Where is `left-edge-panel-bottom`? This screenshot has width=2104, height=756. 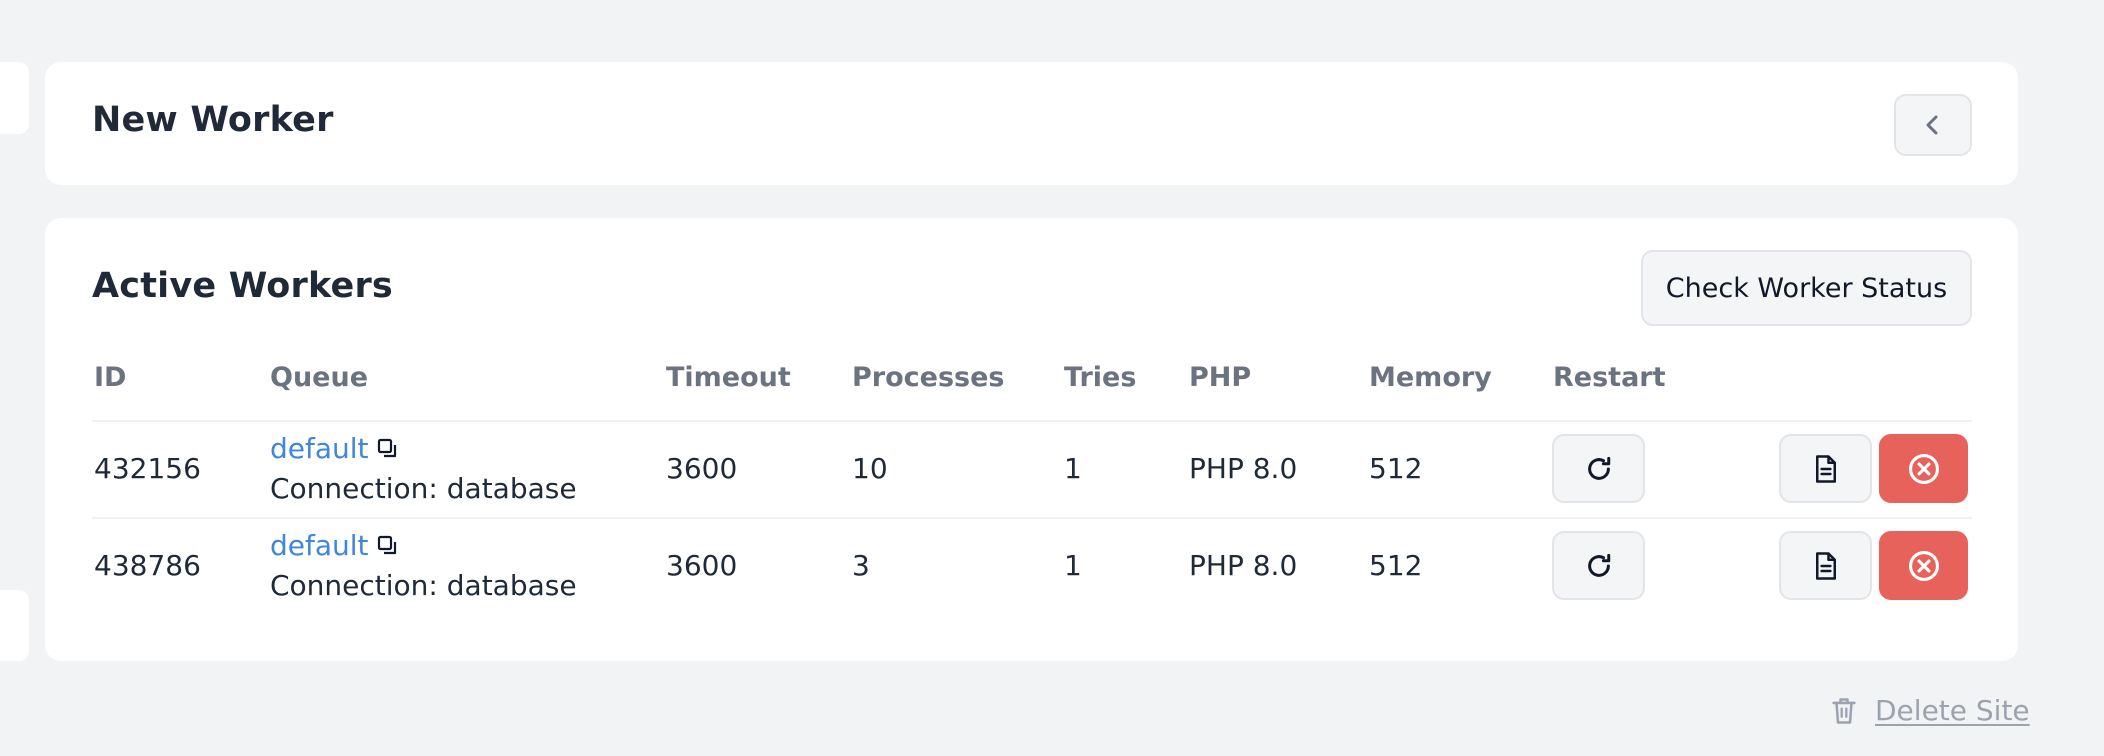
left-edge-panel-bottom is located at coordinates (14, 625).